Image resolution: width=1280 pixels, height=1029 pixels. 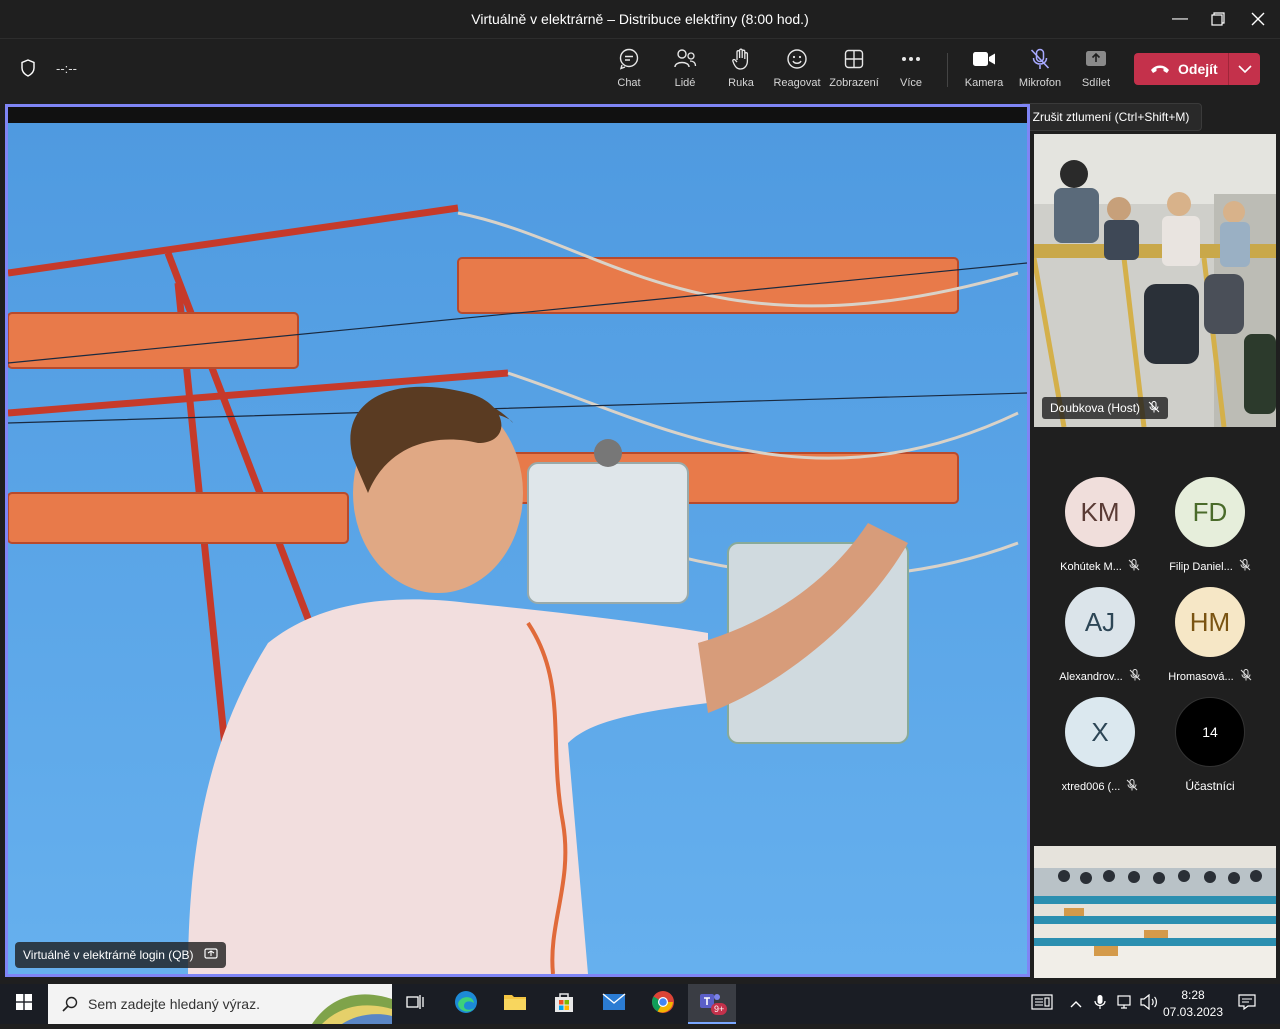 I want to click on notifications-button, so click(x=1247, y=1004).